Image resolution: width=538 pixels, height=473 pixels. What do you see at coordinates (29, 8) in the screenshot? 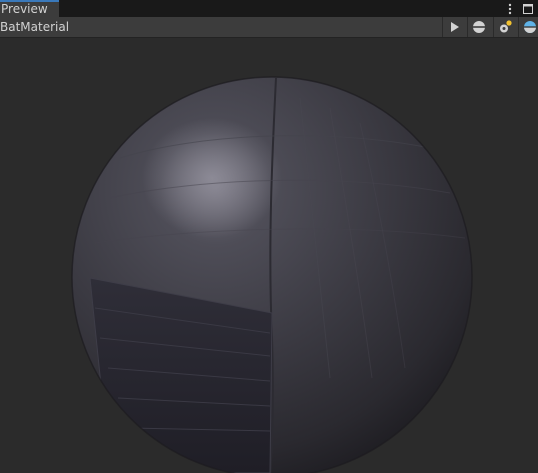
I see `tab-preview: Preview` at bounding box center [29, 8].